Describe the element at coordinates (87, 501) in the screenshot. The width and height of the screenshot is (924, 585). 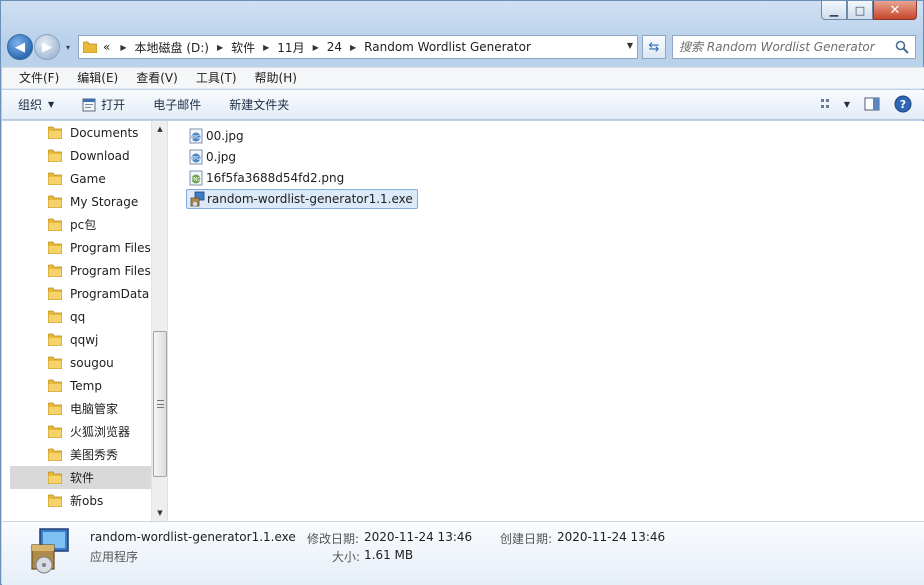
I see `nav-folder-label: 新obs` at that location.